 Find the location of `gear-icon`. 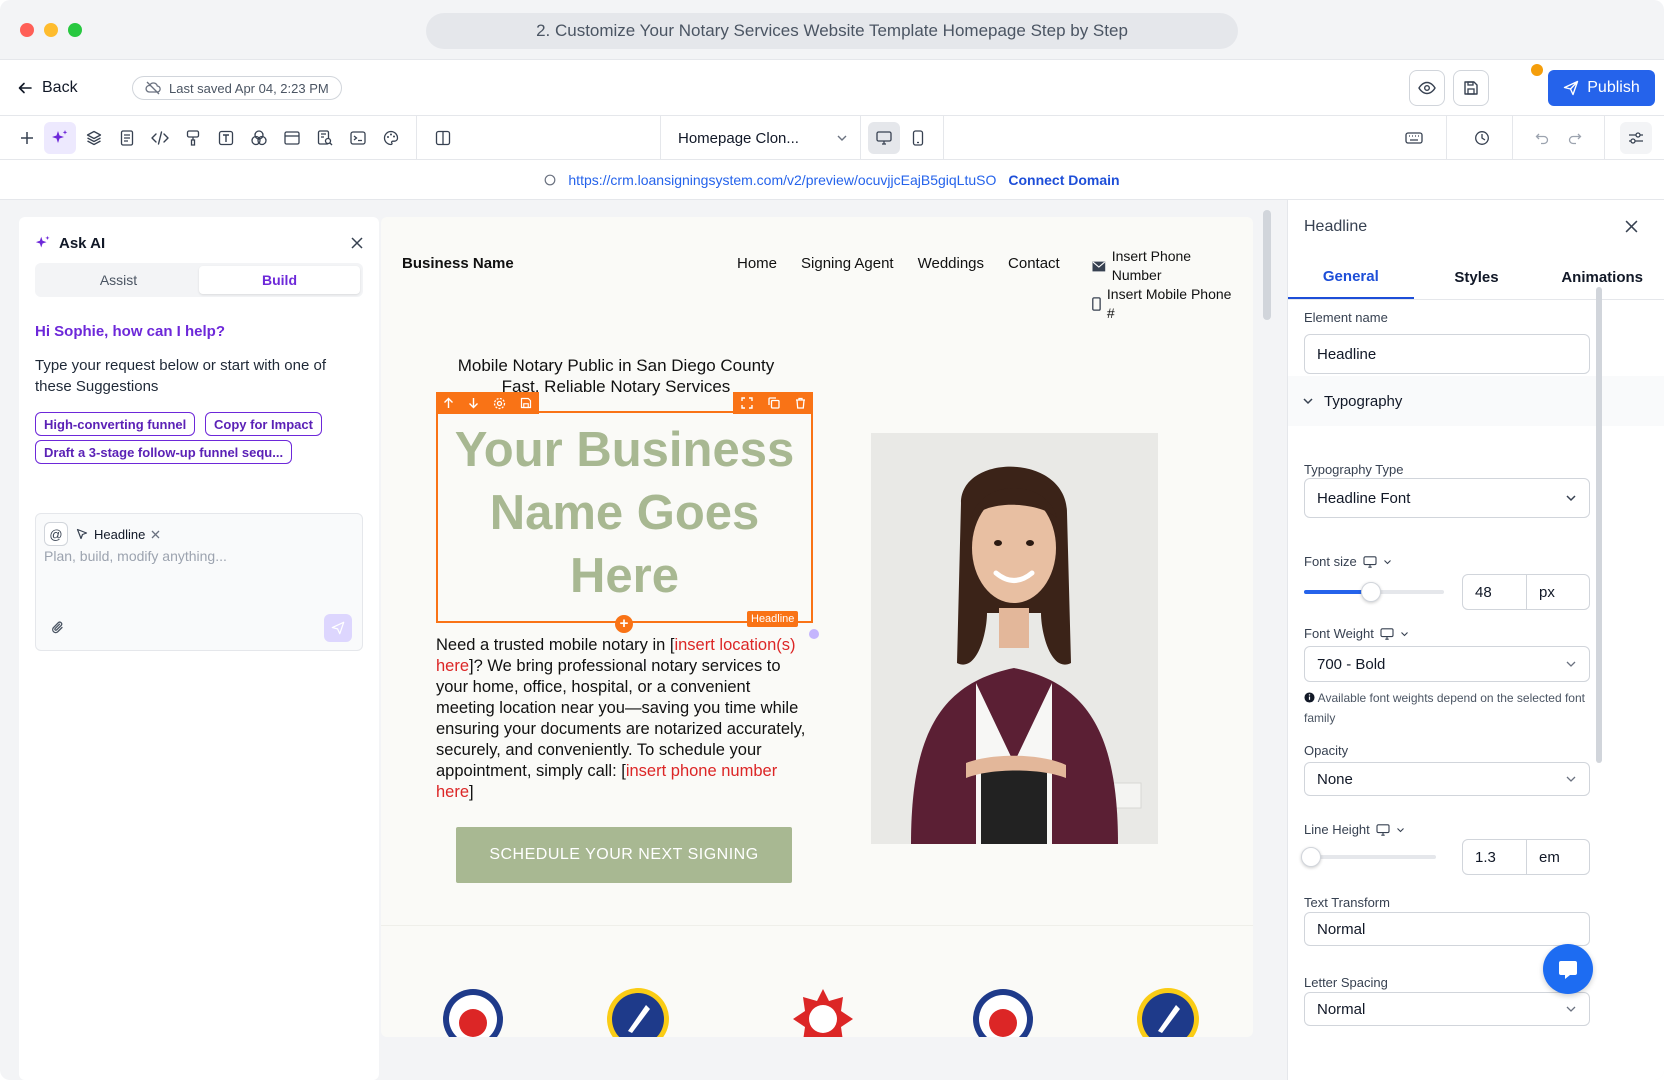

gear-icon is located at coordinates (499, 403).